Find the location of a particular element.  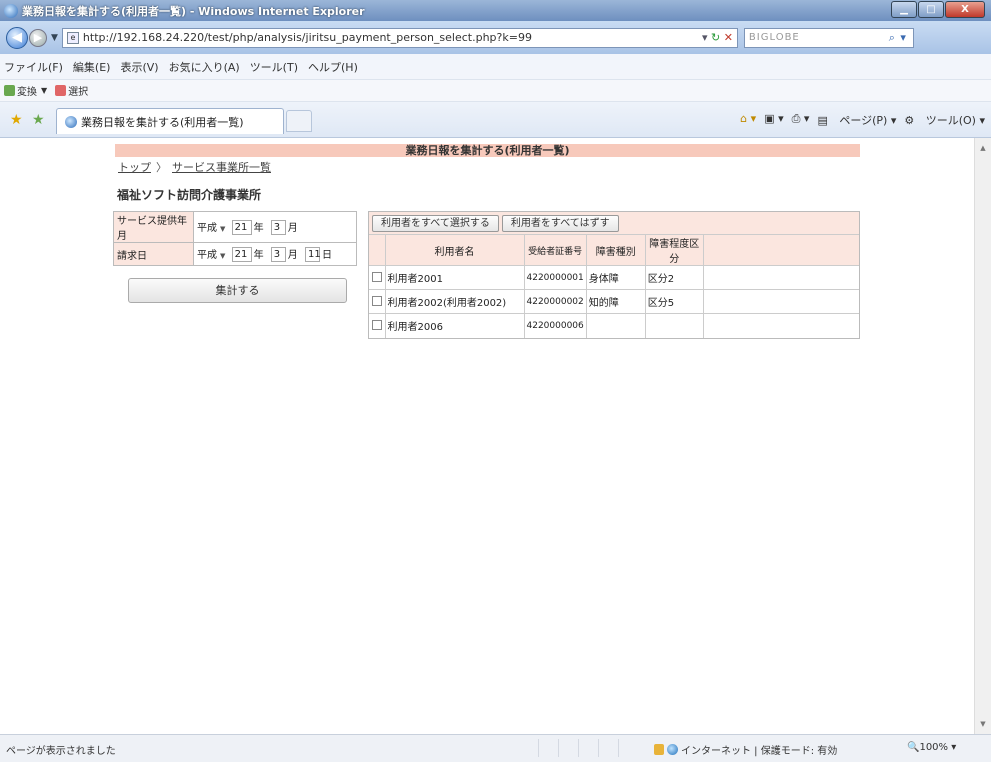

checkbox-header is located at coordinates (377, 250).